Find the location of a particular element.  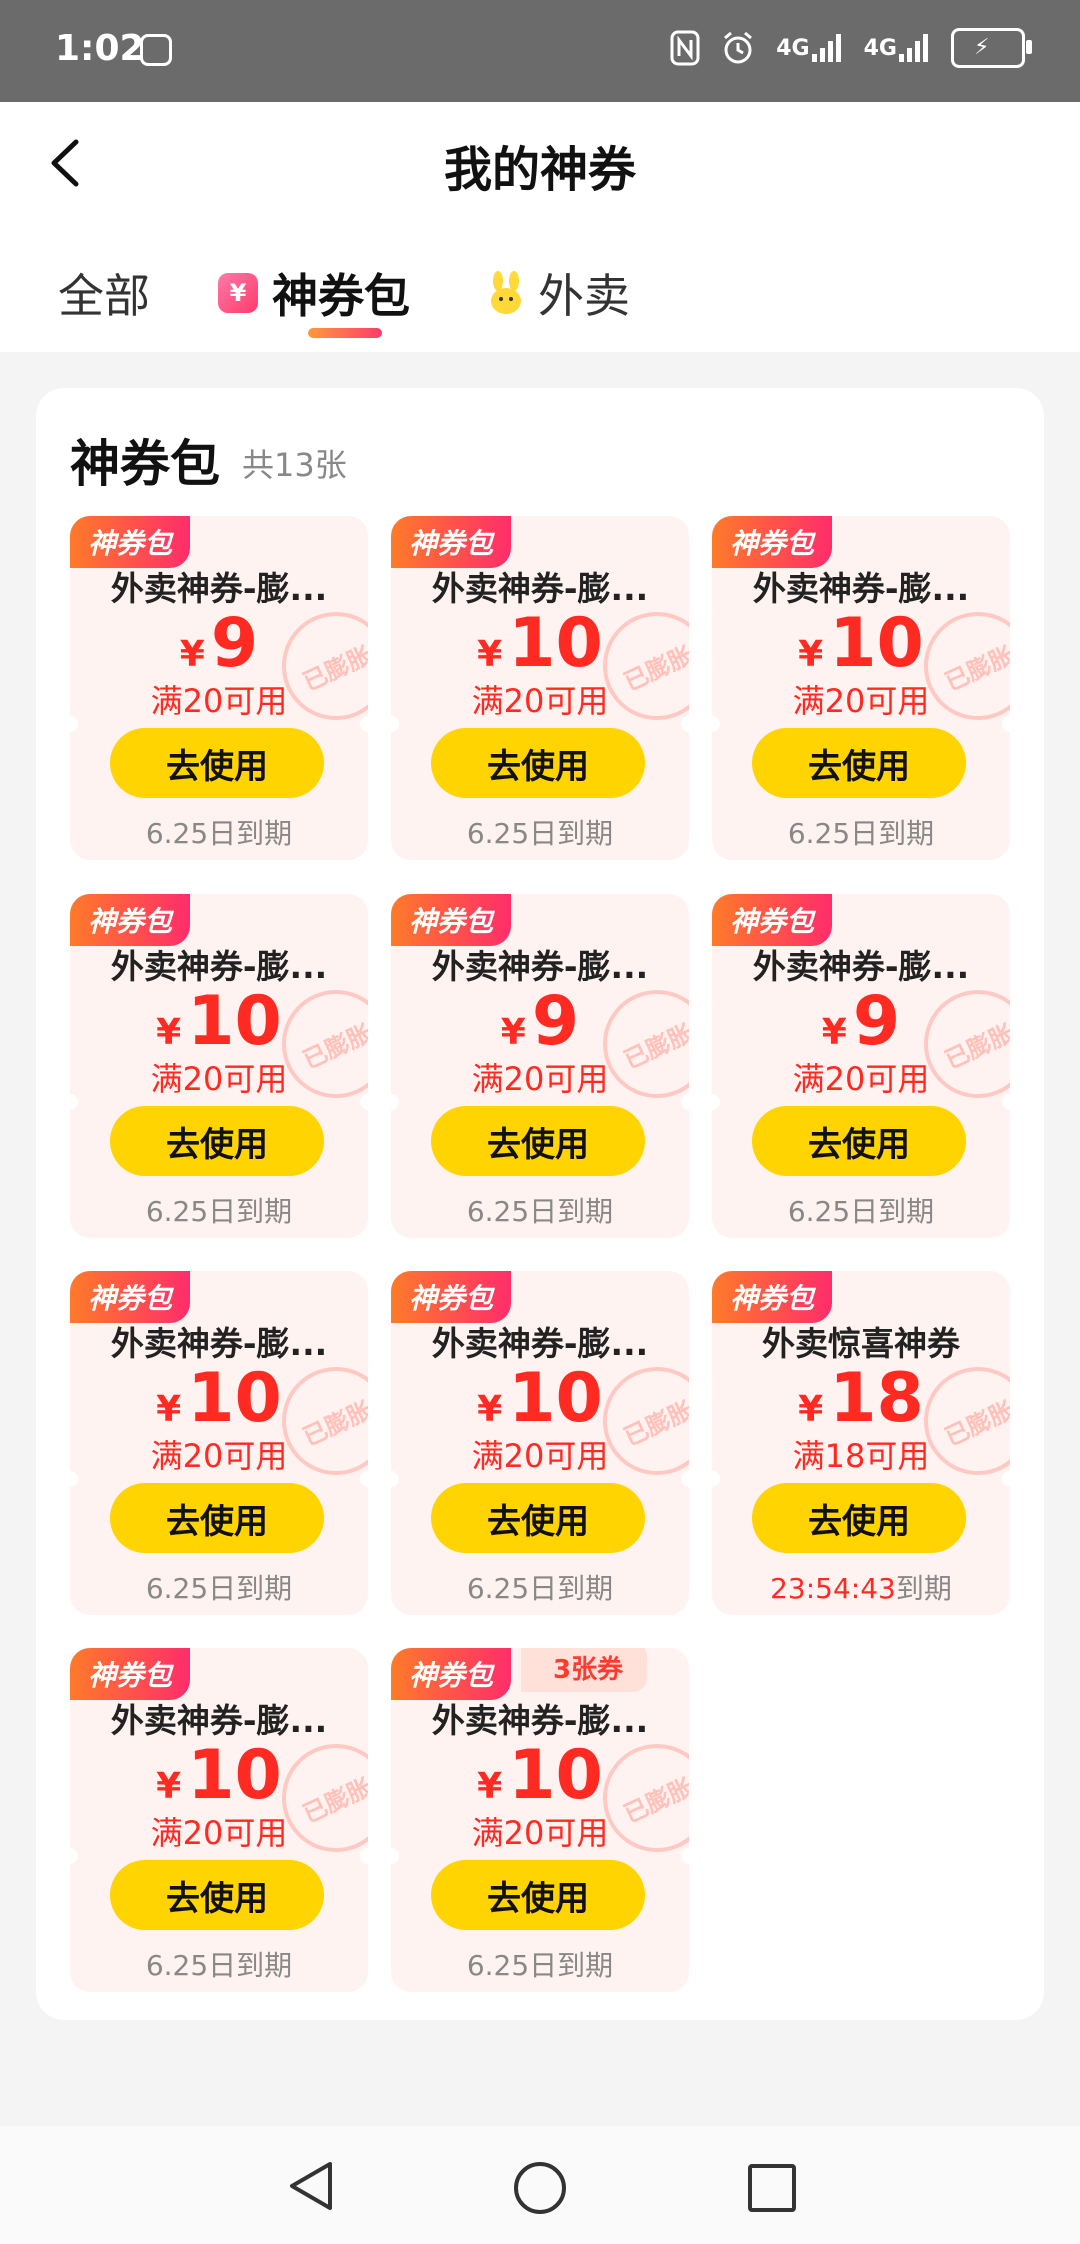

coupon-expiry: 23:54:43到期 is located at coordinates (861, 1587).